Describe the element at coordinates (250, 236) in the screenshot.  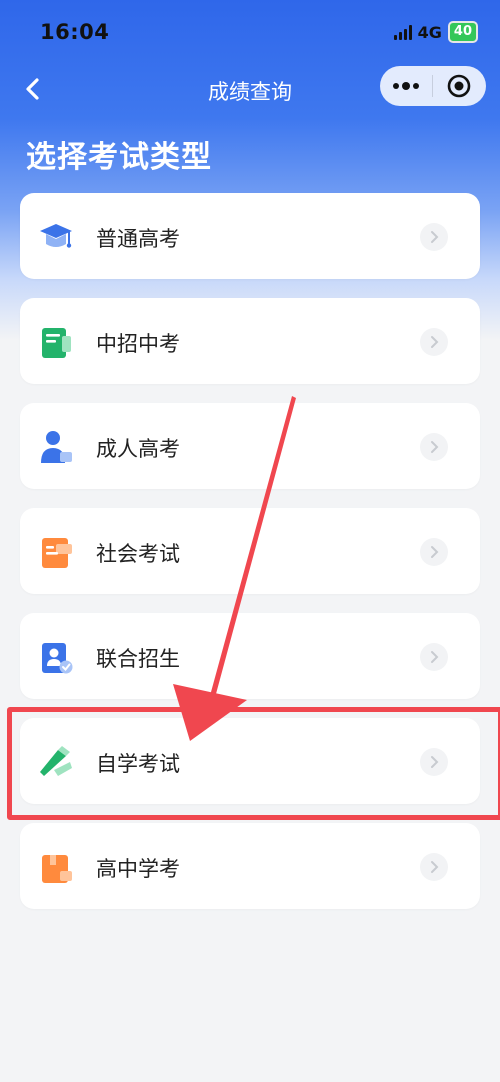
I see `exam-item-general-gaokao: 普通高考` at that location.